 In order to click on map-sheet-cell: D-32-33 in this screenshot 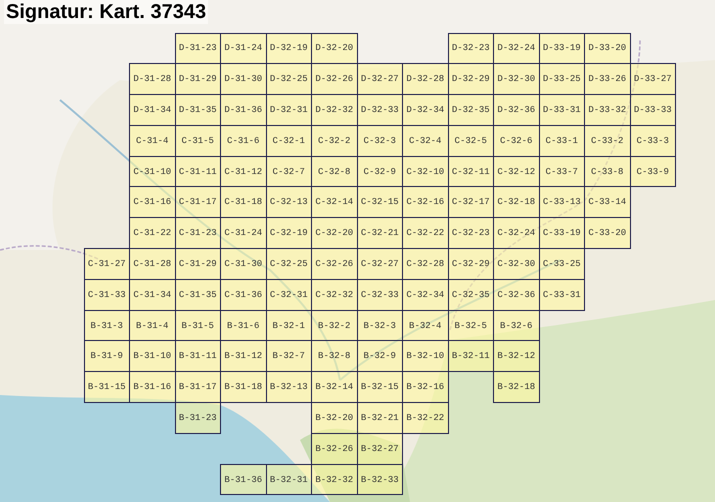, I will do `click(379, 110)`.